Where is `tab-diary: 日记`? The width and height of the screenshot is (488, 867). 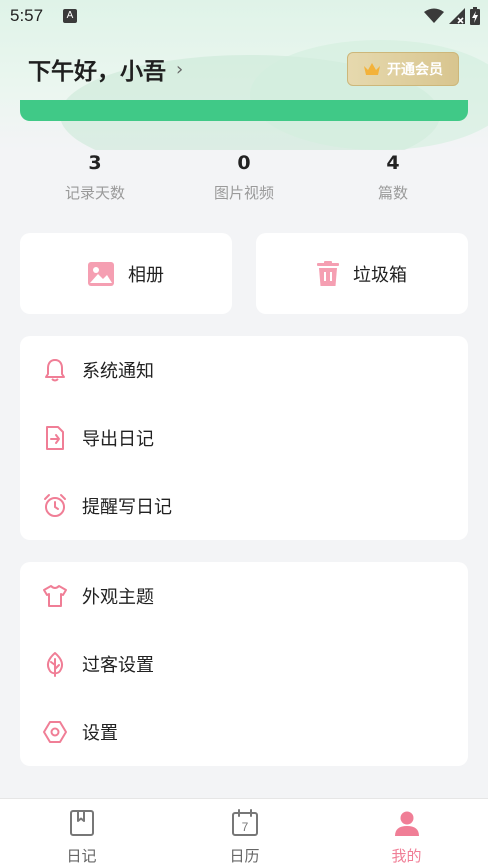 tab-diary: 日记 is located at coordinates (81, 833).